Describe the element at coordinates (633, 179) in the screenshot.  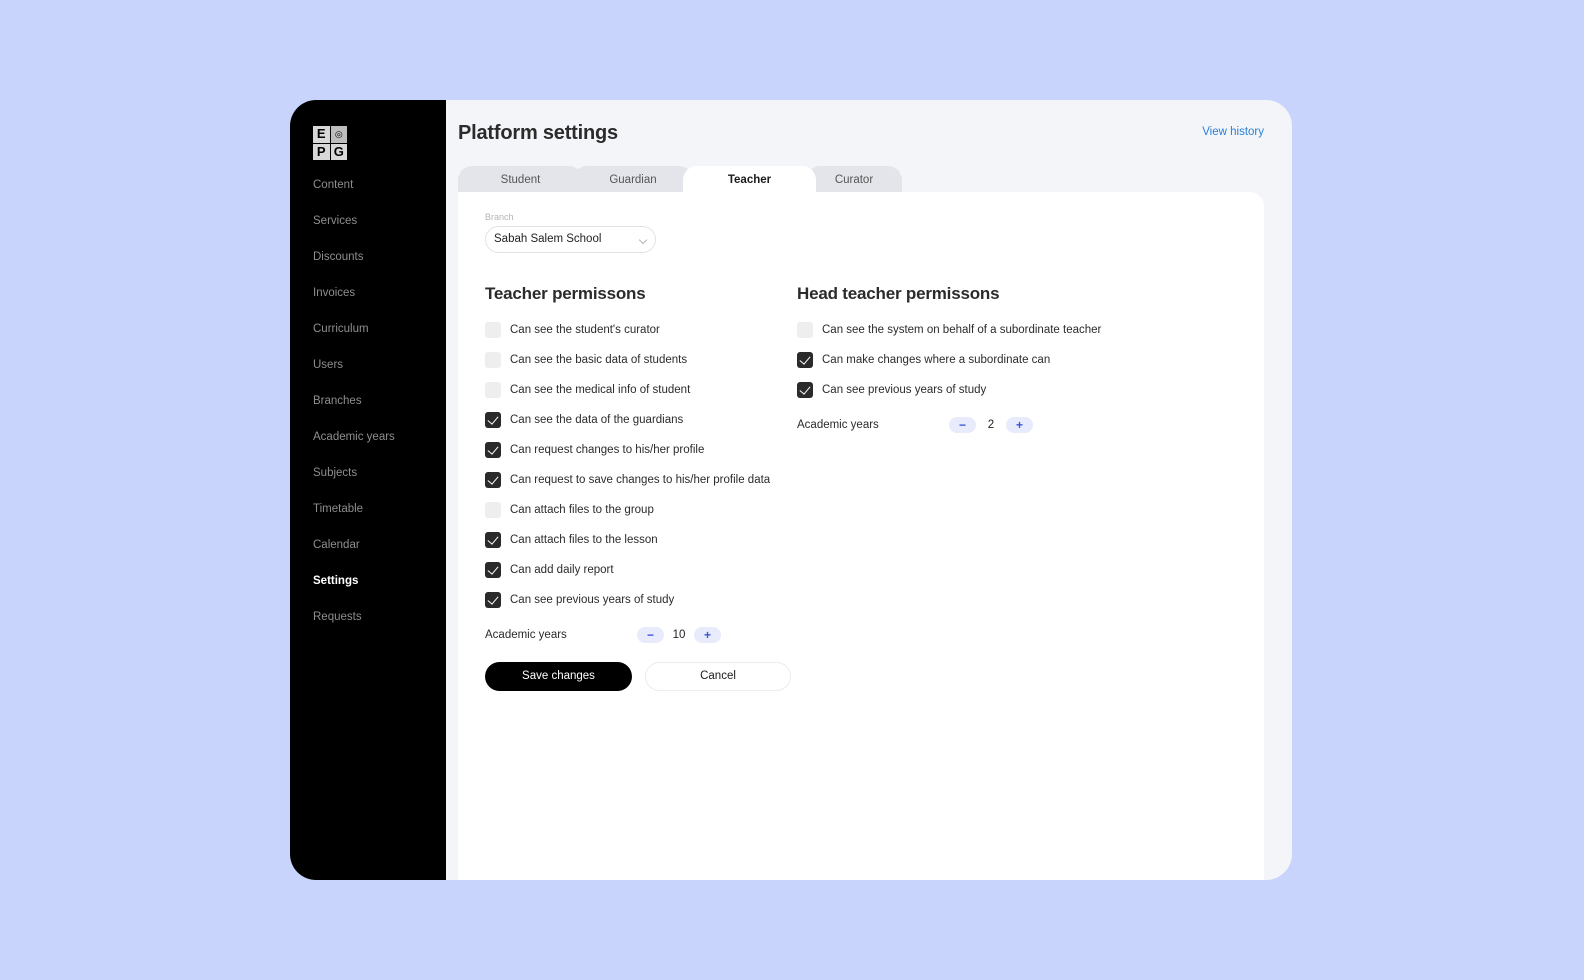
I see `tab-guardian: Guardian` at that location.